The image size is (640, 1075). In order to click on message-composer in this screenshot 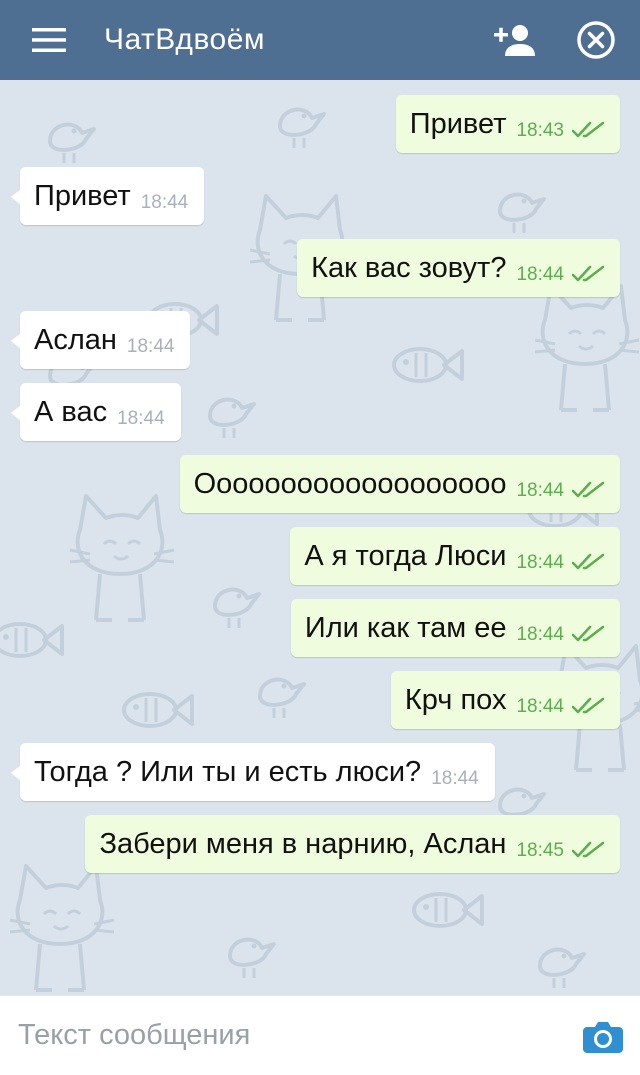, I will do `click(320, 1035)`.